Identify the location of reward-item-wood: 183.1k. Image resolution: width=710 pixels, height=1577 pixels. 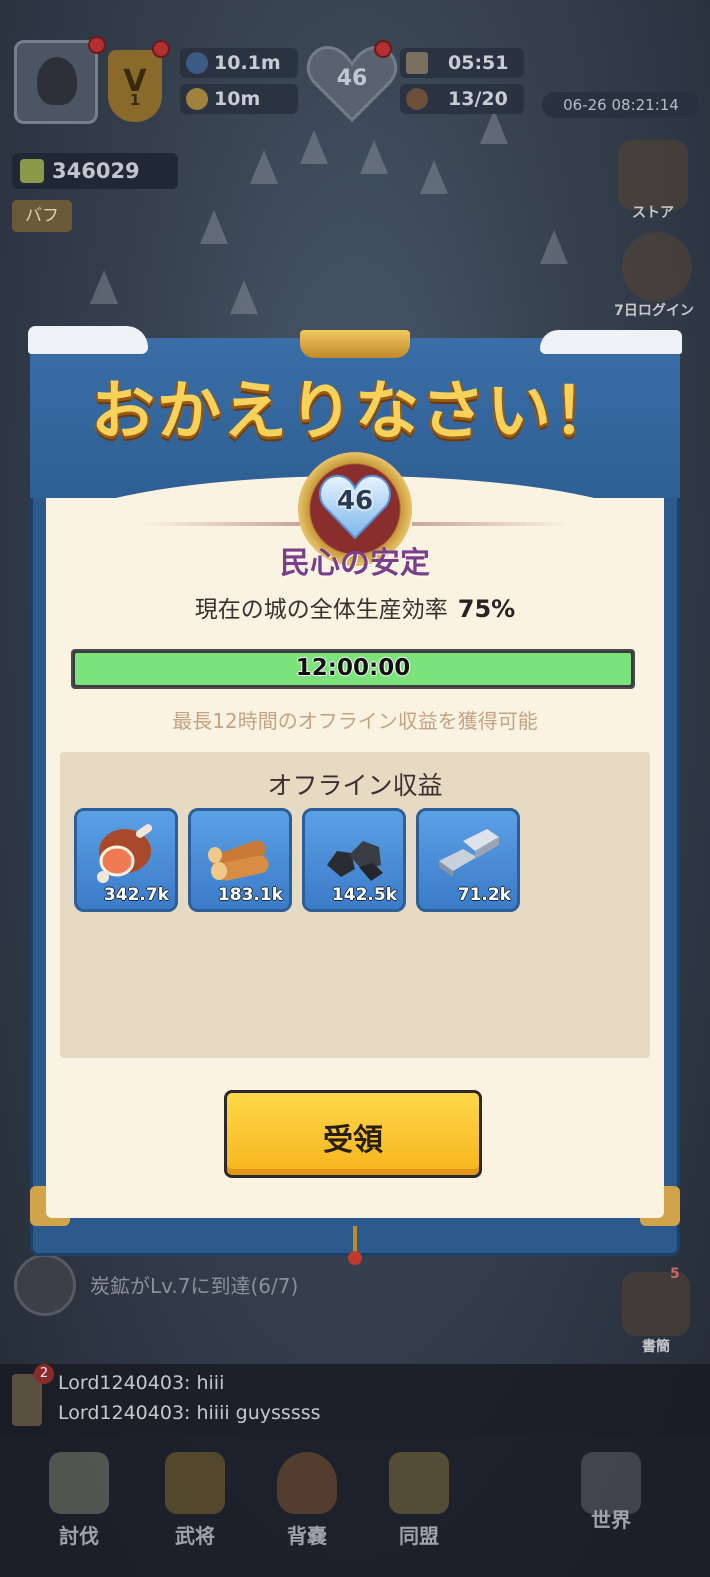
(240, 860).